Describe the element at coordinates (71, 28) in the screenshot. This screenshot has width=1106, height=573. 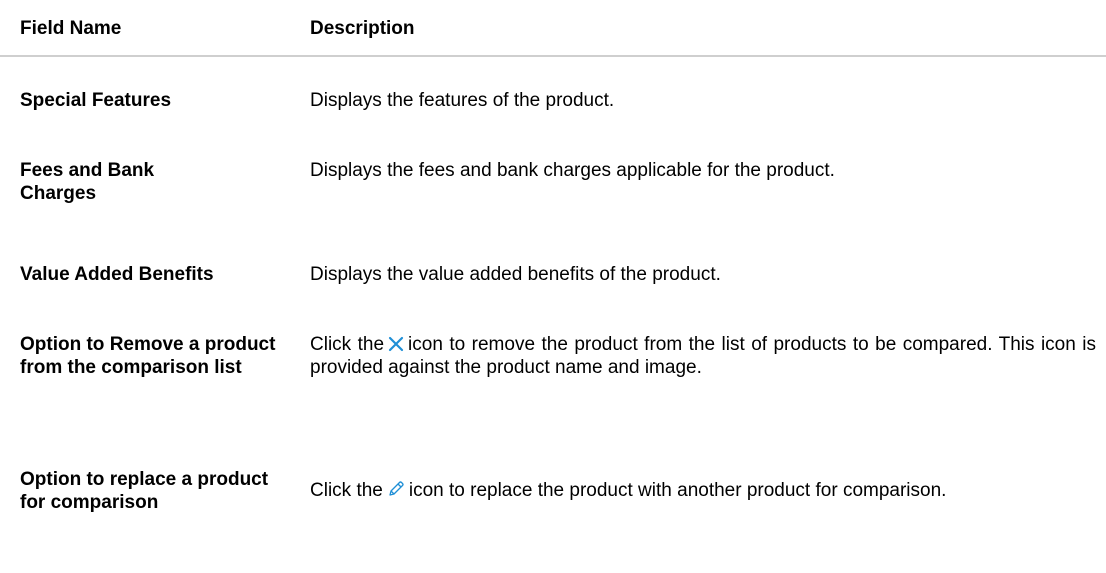
I see `field-name-header: Field Name` at that location.